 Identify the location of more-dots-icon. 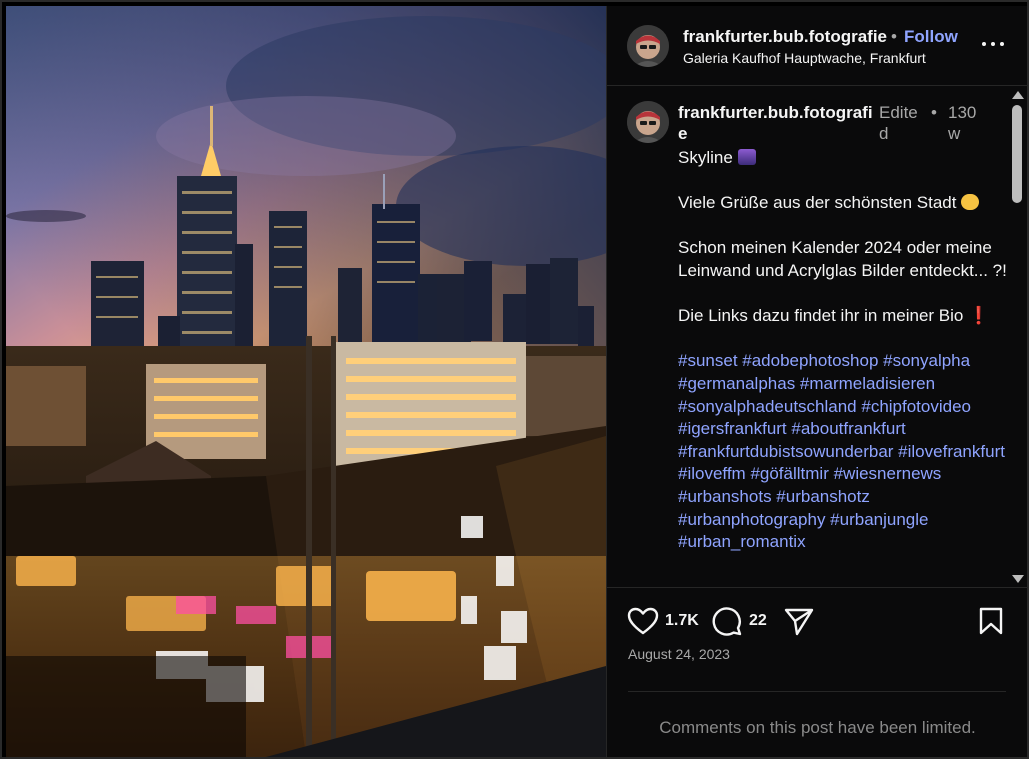
(984, 44).